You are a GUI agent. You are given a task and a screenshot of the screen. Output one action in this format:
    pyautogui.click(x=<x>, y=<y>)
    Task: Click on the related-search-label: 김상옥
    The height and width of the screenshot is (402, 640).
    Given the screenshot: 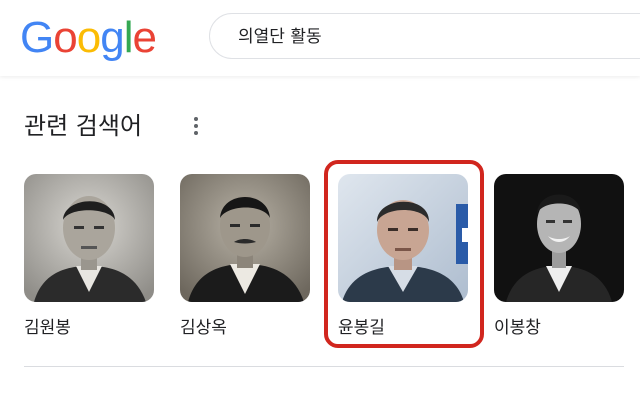 What is the action you would take?
    pyautogui.click(x=203, y=328)
    